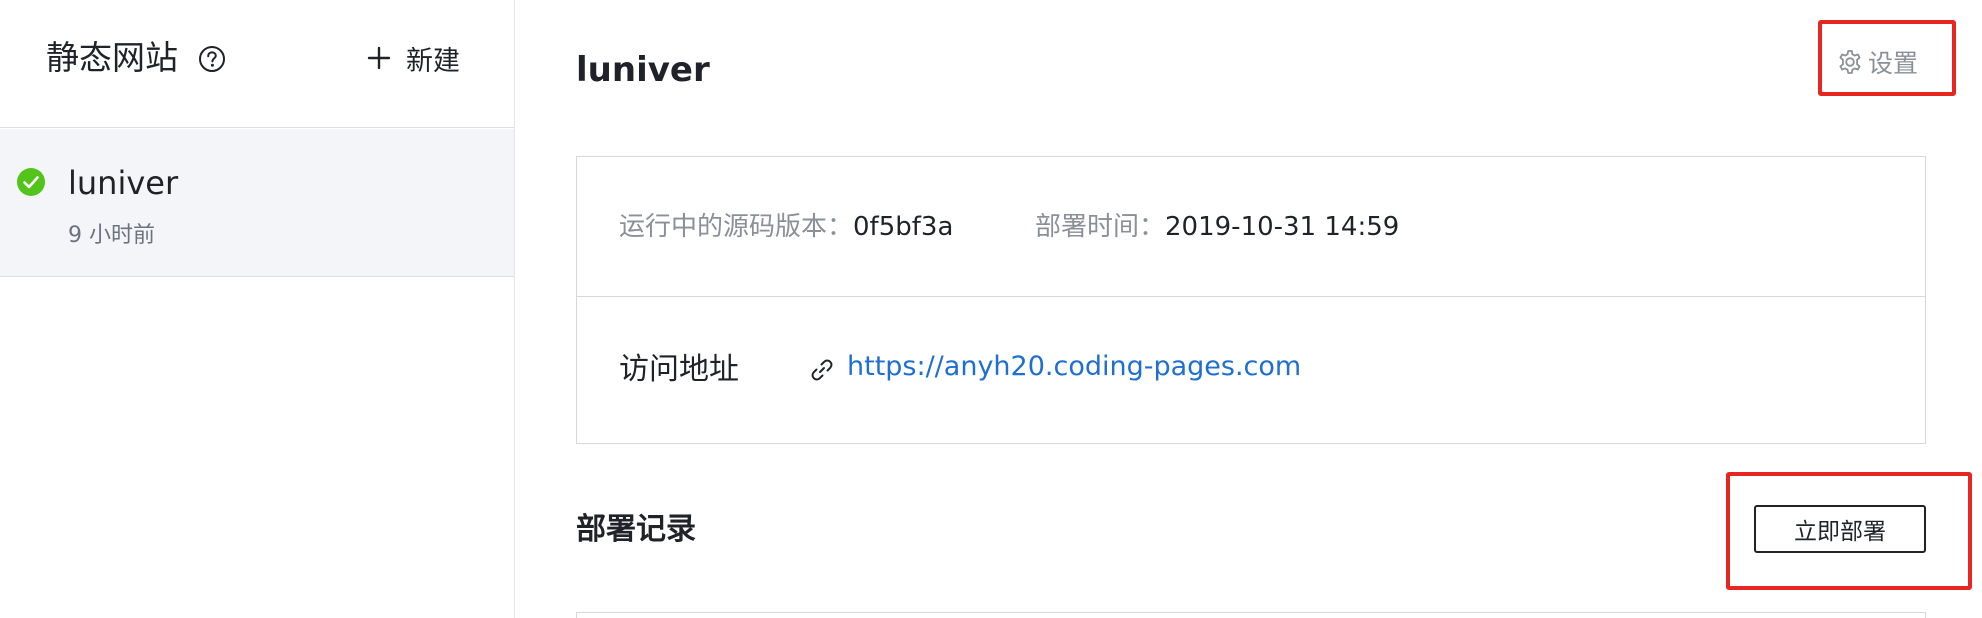 The height and width of the screenshot is (618, 1982). Describe the element at coordinates (643, 70) in the screenshot. I see `page-title: luniver` at that location.